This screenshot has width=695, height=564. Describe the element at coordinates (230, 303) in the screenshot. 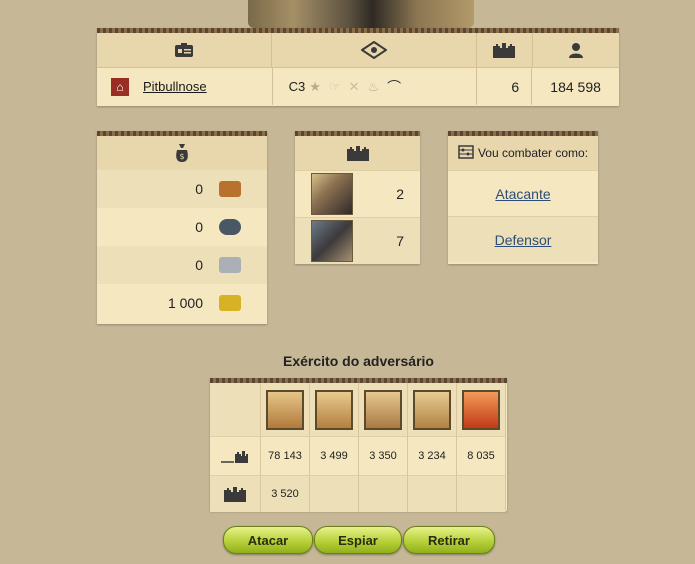

I see `gold-icon` at that location.